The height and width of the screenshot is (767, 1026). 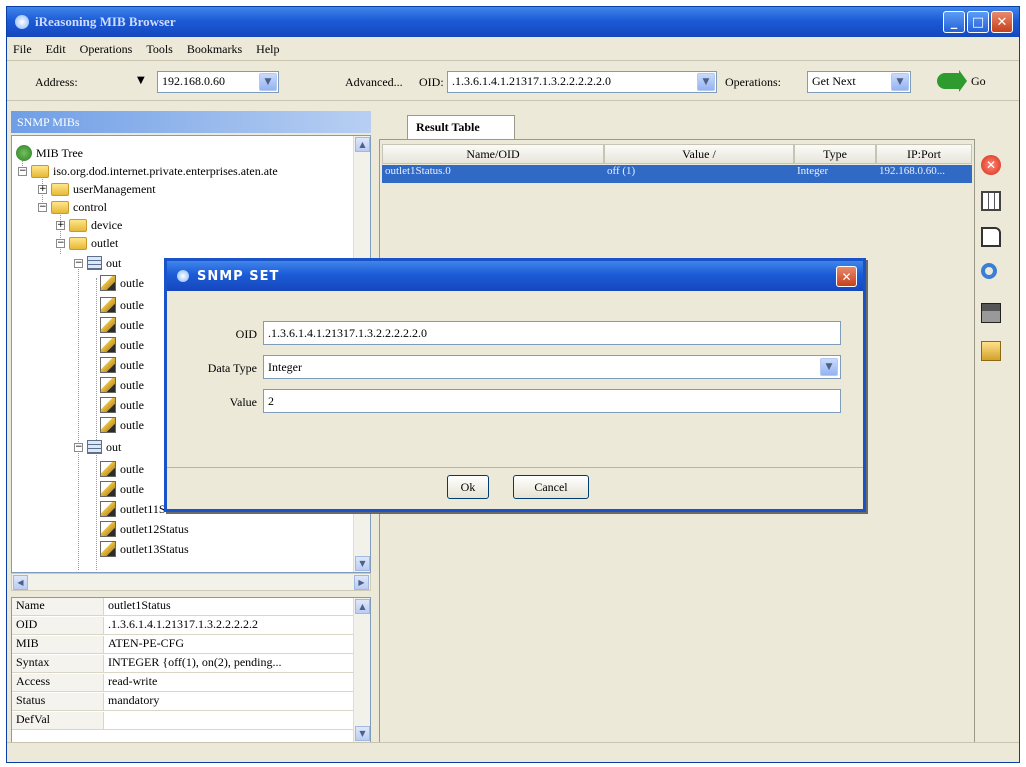 What do you see at coordinates (20, 582) in the screenshot?
I see `scroll-left-icon: ◀` at bounding box center [20, 582].